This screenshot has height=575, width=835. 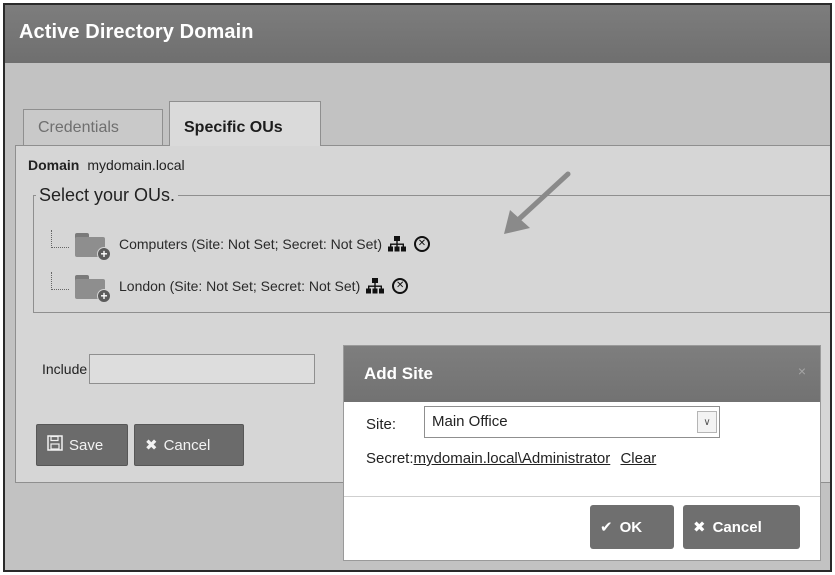 What do you see at coordinates (470, 421) in the screenshot?
I see `site-select-value: Main Office` at bounding box center [470, 421].